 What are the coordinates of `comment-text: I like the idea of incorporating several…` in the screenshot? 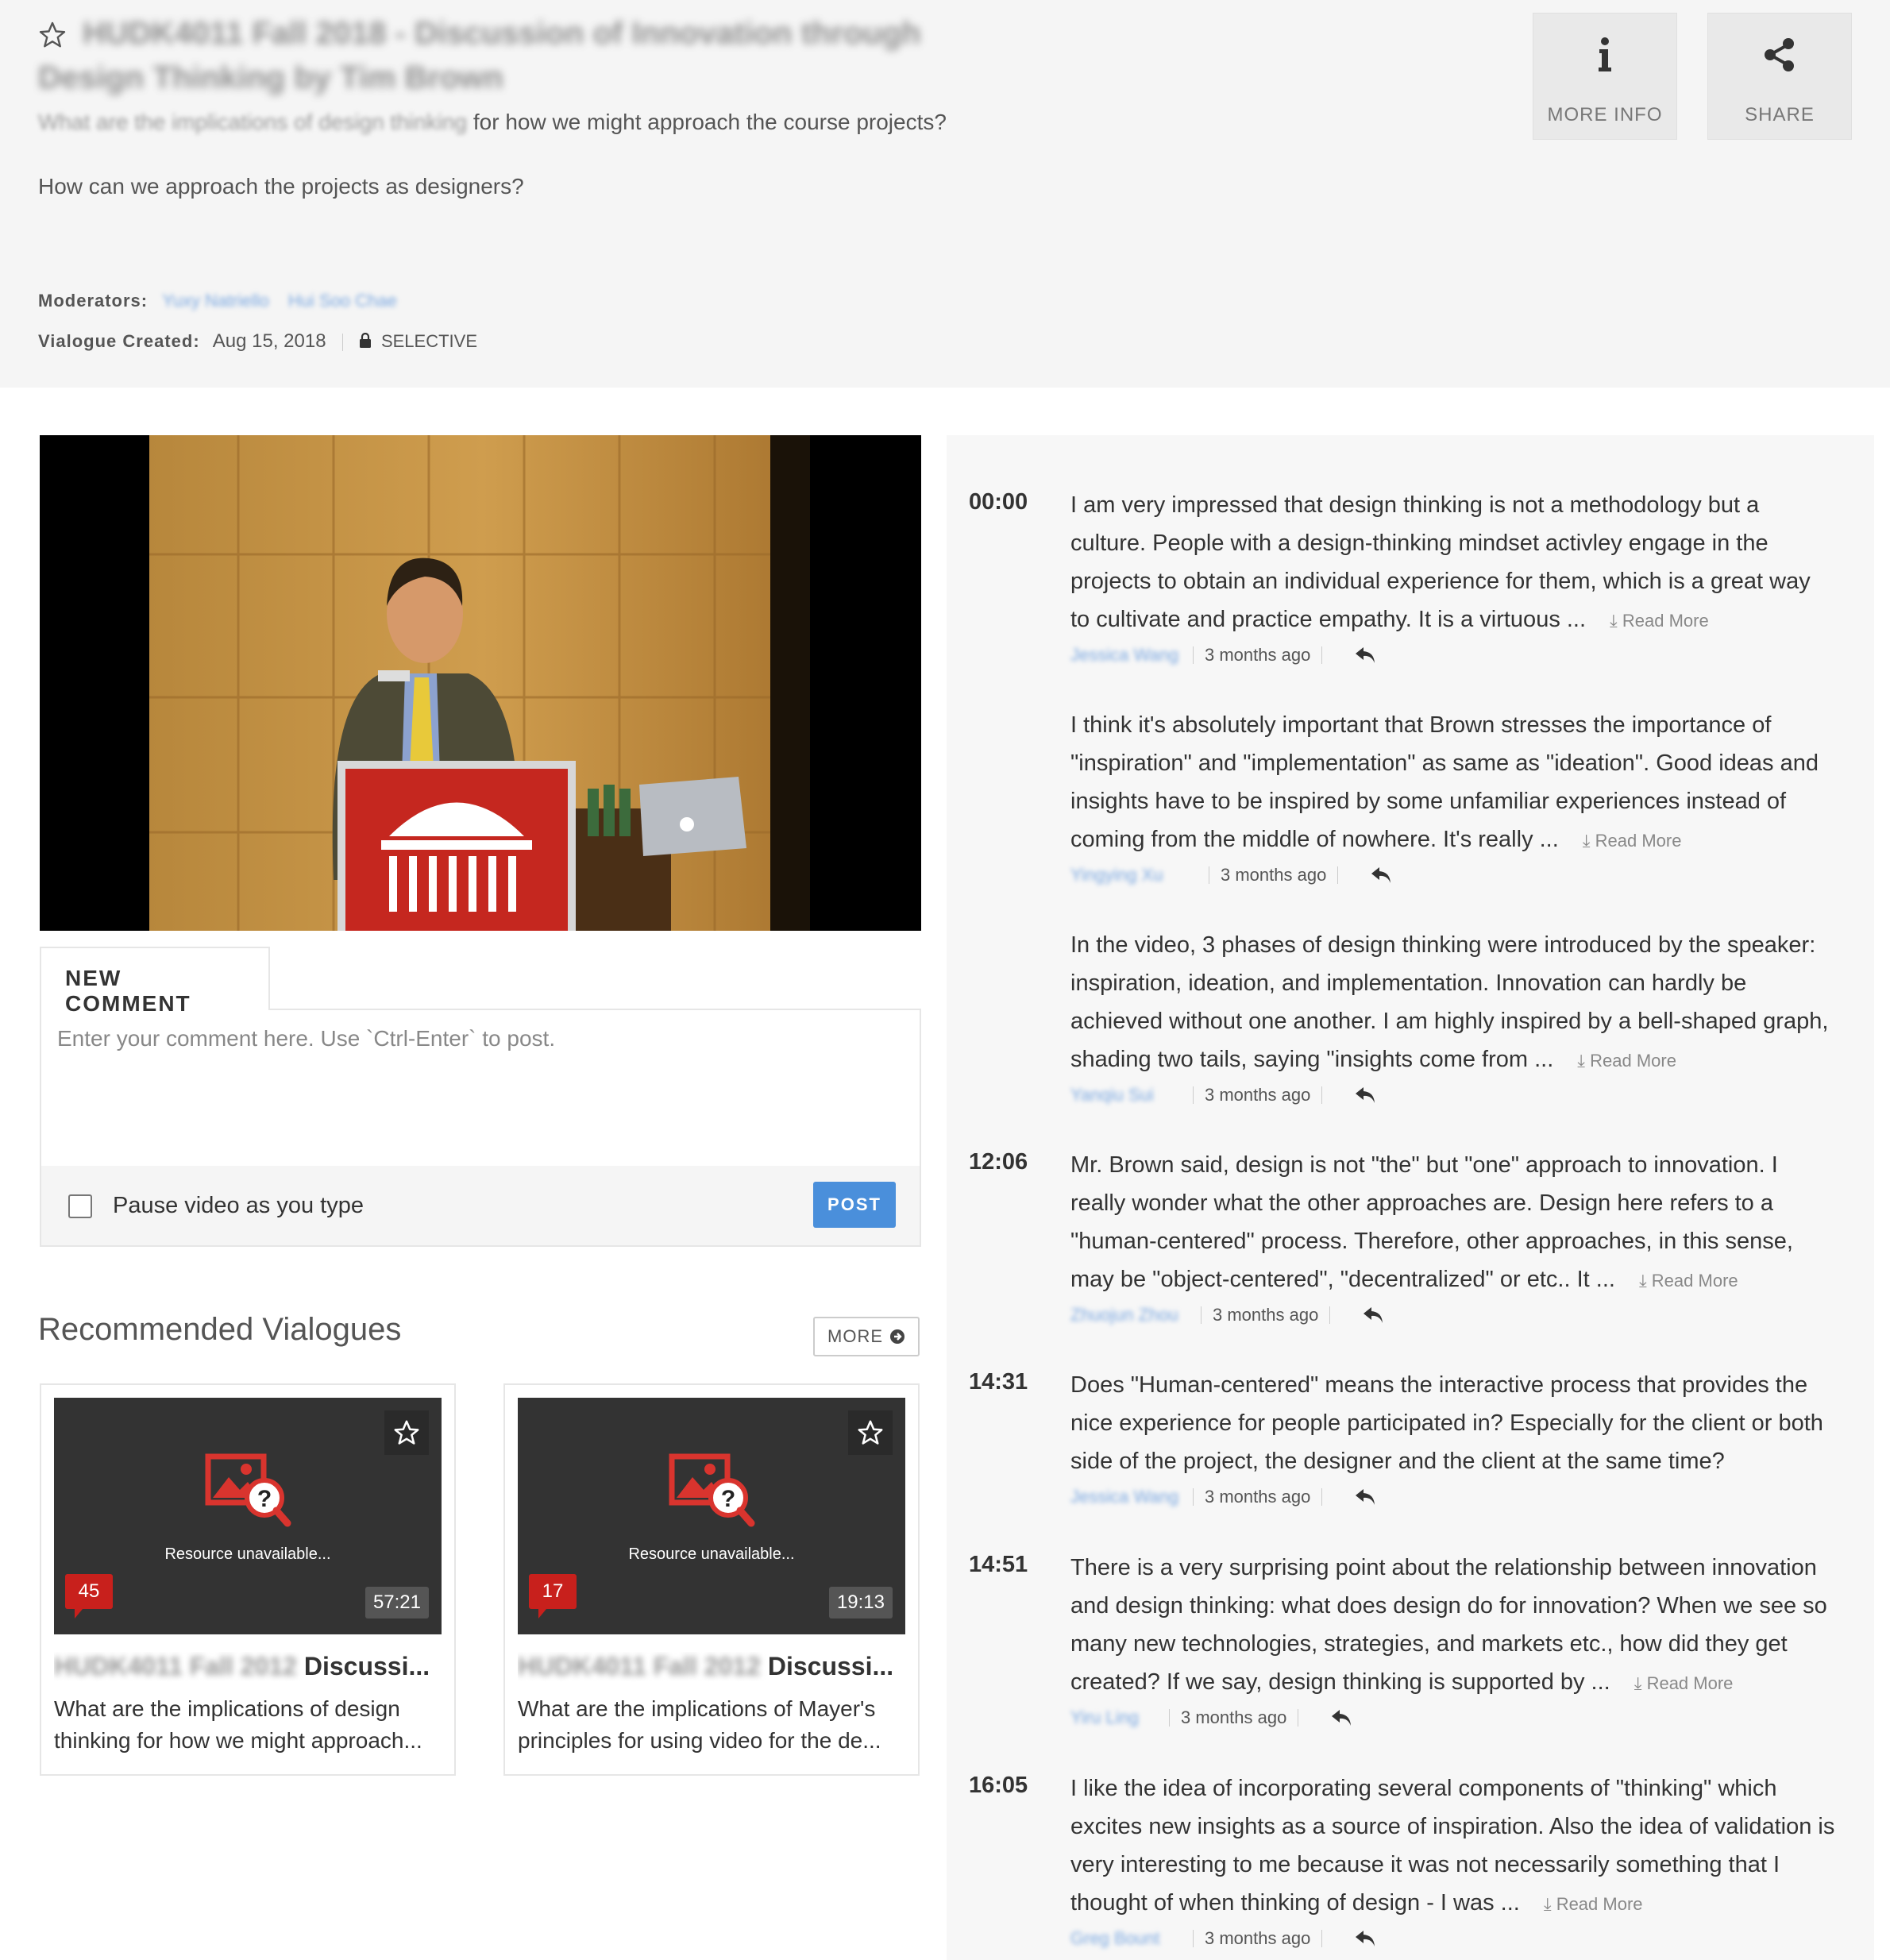 It's located at (1463, 1846).